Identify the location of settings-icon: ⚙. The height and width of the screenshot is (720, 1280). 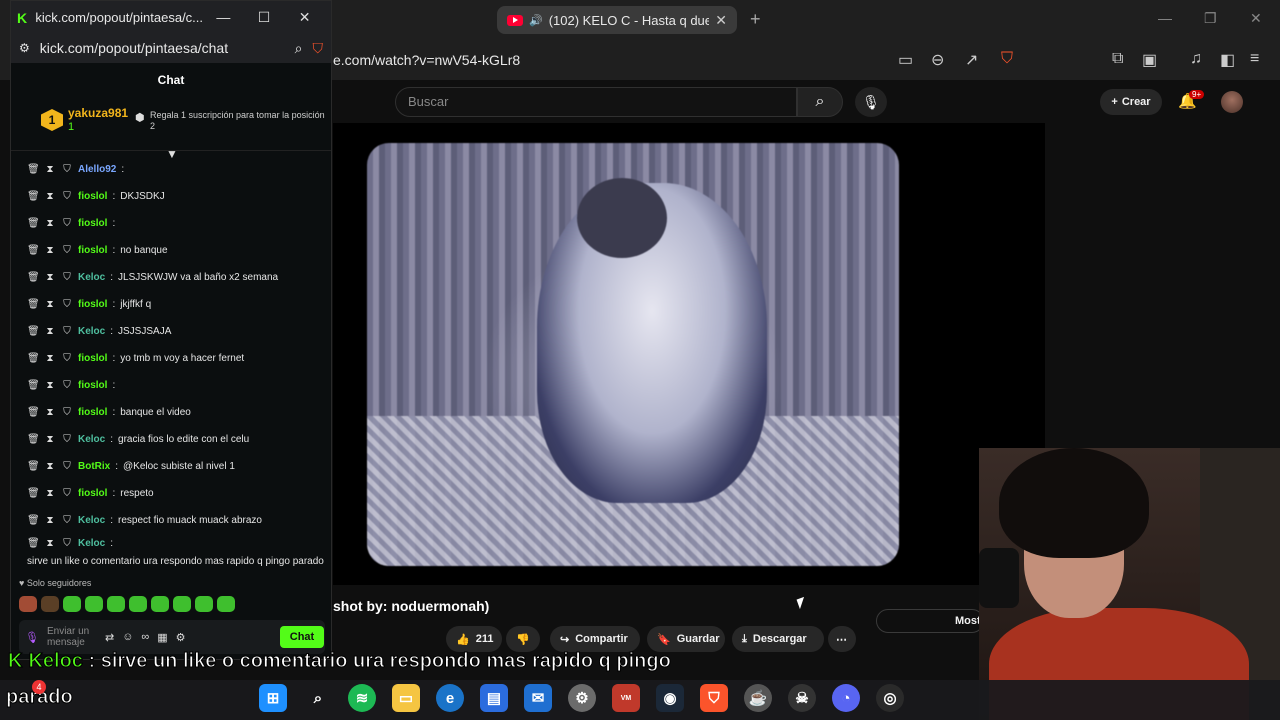
(181, 637).